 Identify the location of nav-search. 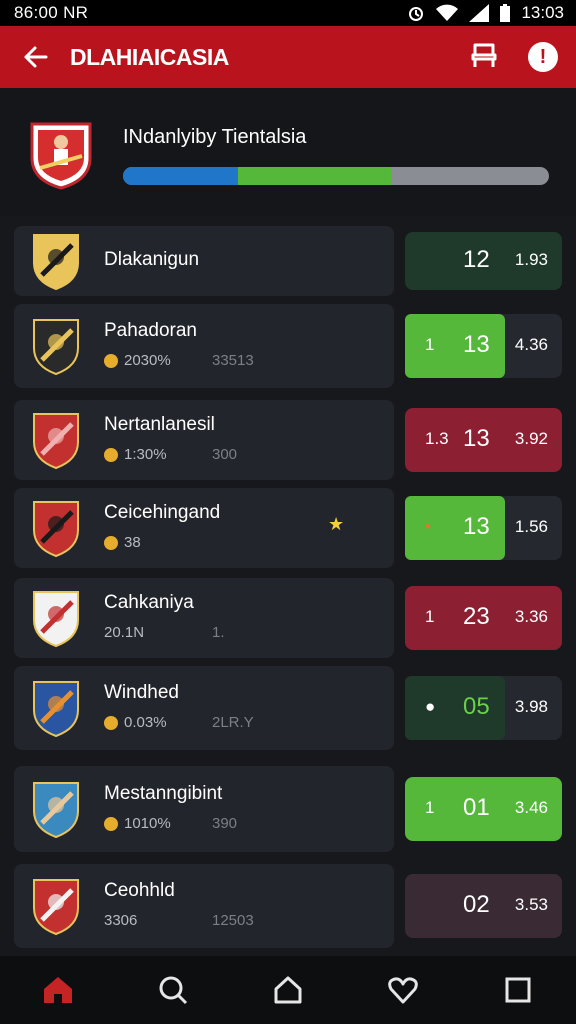
(173, 990).